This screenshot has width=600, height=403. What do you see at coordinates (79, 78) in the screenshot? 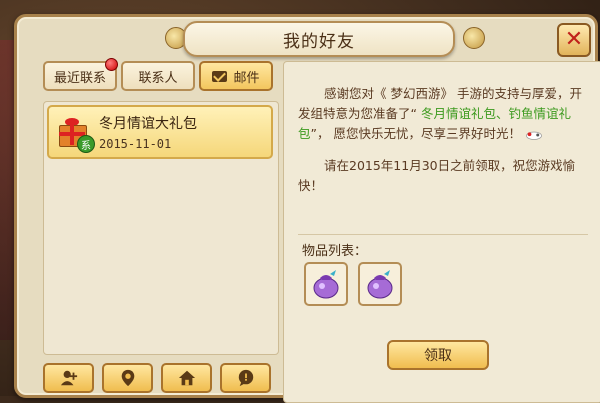
I see `tab-label: 最近联系` at bounding box center [79, 78].